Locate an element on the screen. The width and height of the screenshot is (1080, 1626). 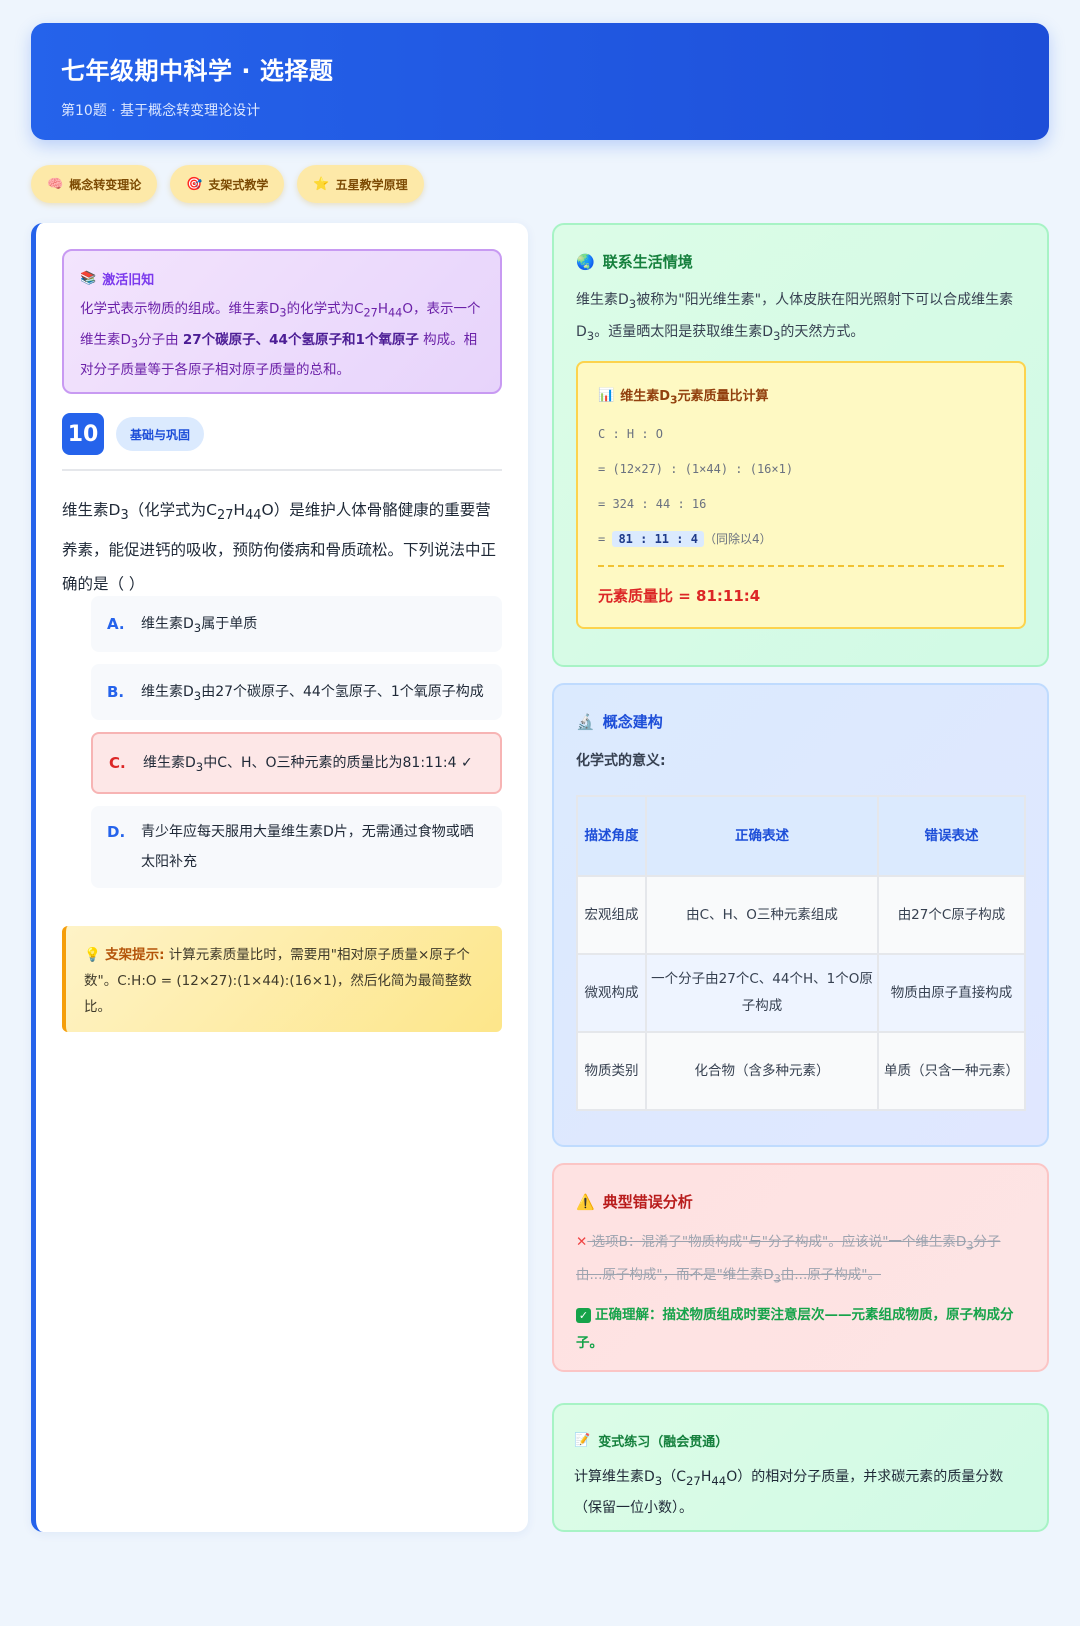
table-cell: 化合物（含多种元素） is located at coordinates (762, 1071).